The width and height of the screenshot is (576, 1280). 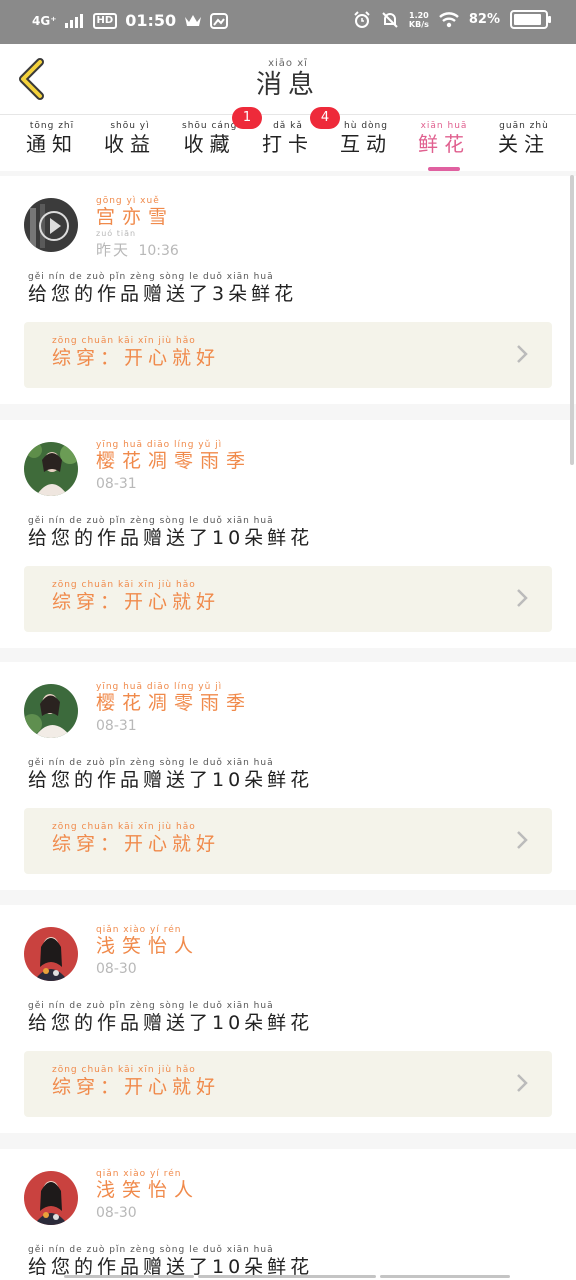 I want to click on tab-interaction: hù dòng 互动, so click(x=366, y=139).